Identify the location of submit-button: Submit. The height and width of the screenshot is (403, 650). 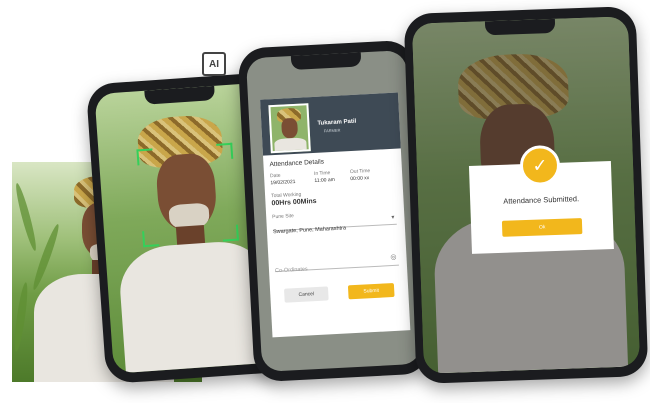
(371, 291).